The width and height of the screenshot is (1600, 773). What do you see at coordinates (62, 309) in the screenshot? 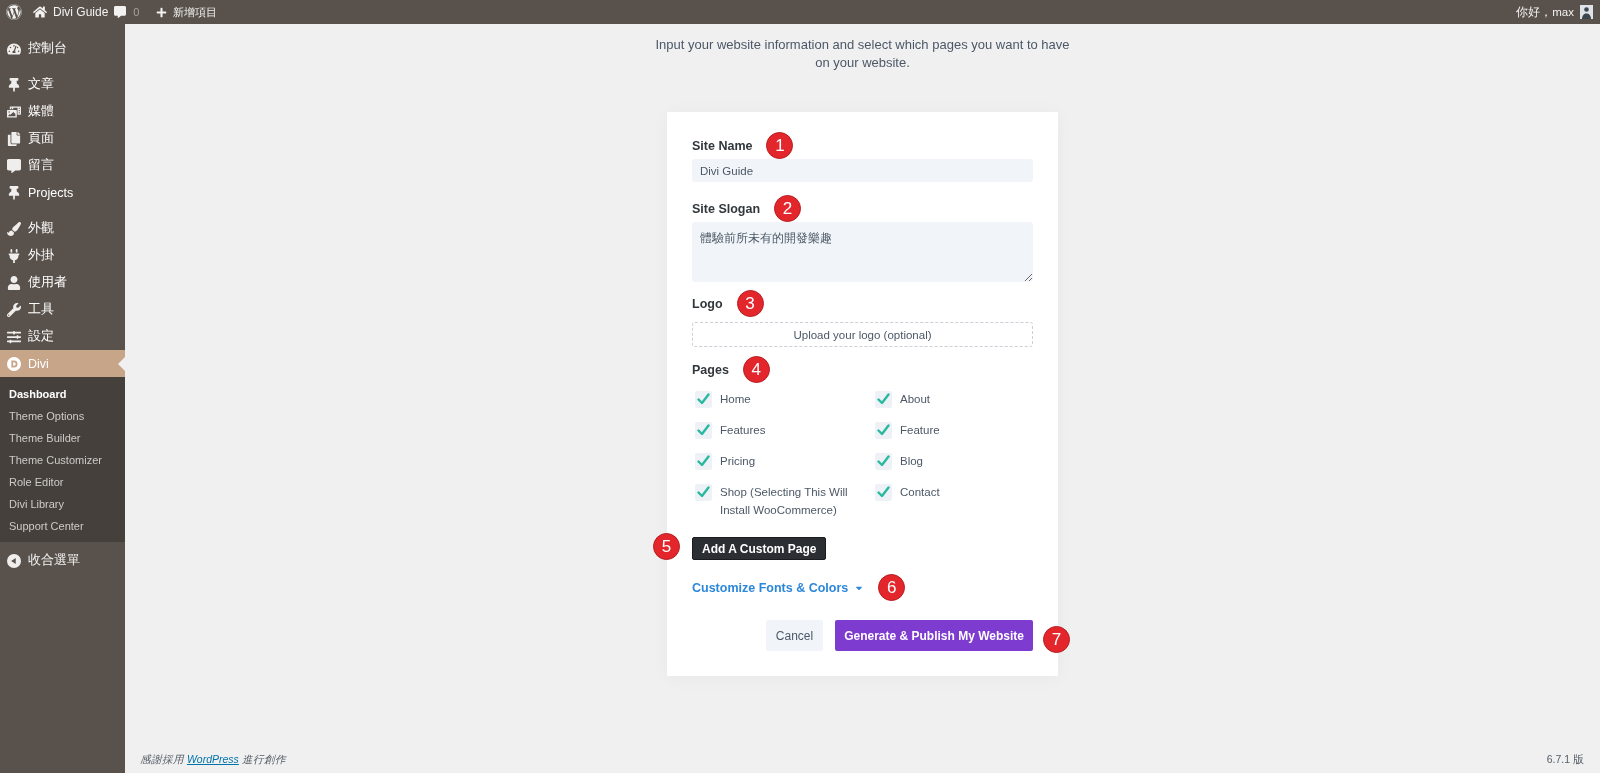
I see `sidebar-menu-item: 工具` at bounding box center [62, 309].